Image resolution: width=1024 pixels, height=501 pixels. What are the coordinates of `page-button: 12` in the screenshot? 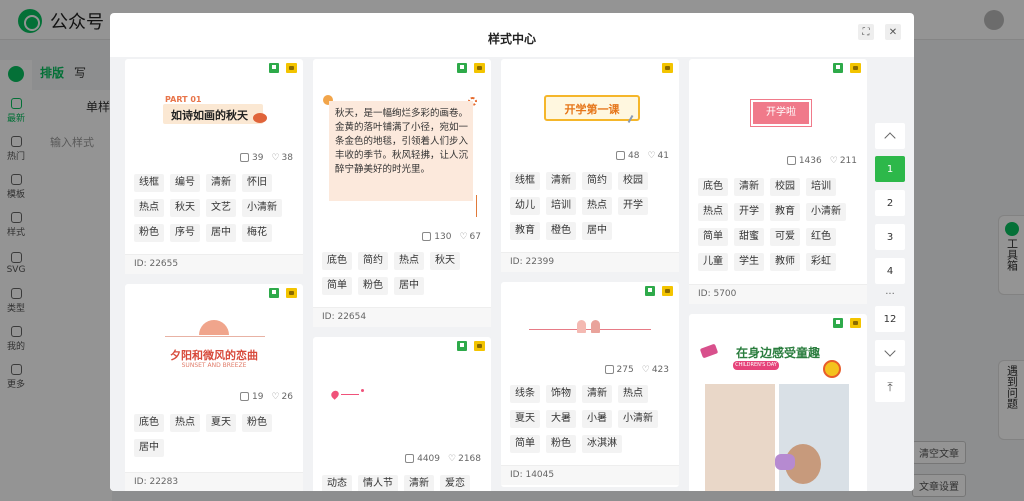 It's located at (890, 319).